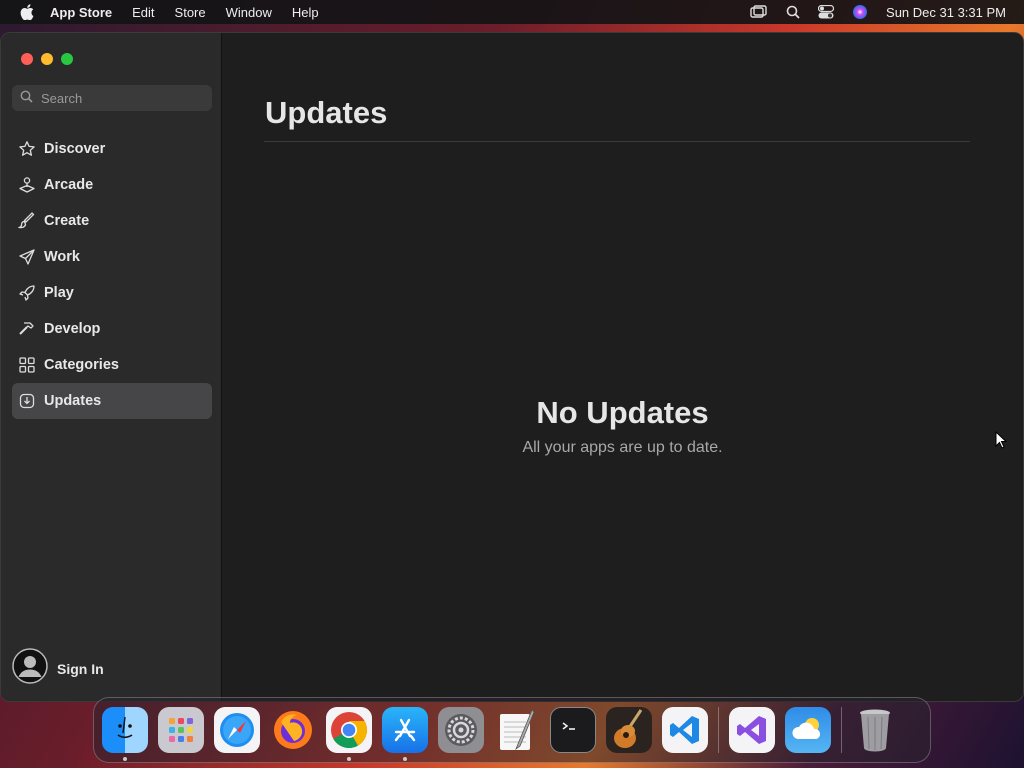  What do you see at coordinates (62, 257) in the screenshot?
I see `sidebar-item-label: Work` at bounding box center [62, 257].